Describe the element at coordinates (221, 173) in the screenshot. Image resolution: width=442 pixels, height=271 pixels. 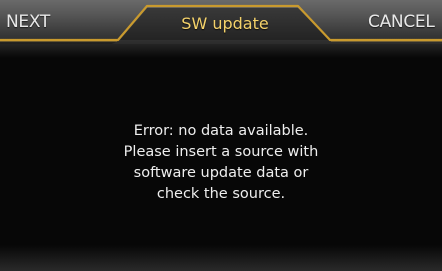
I see `error-message-line: software update data or` at that location.